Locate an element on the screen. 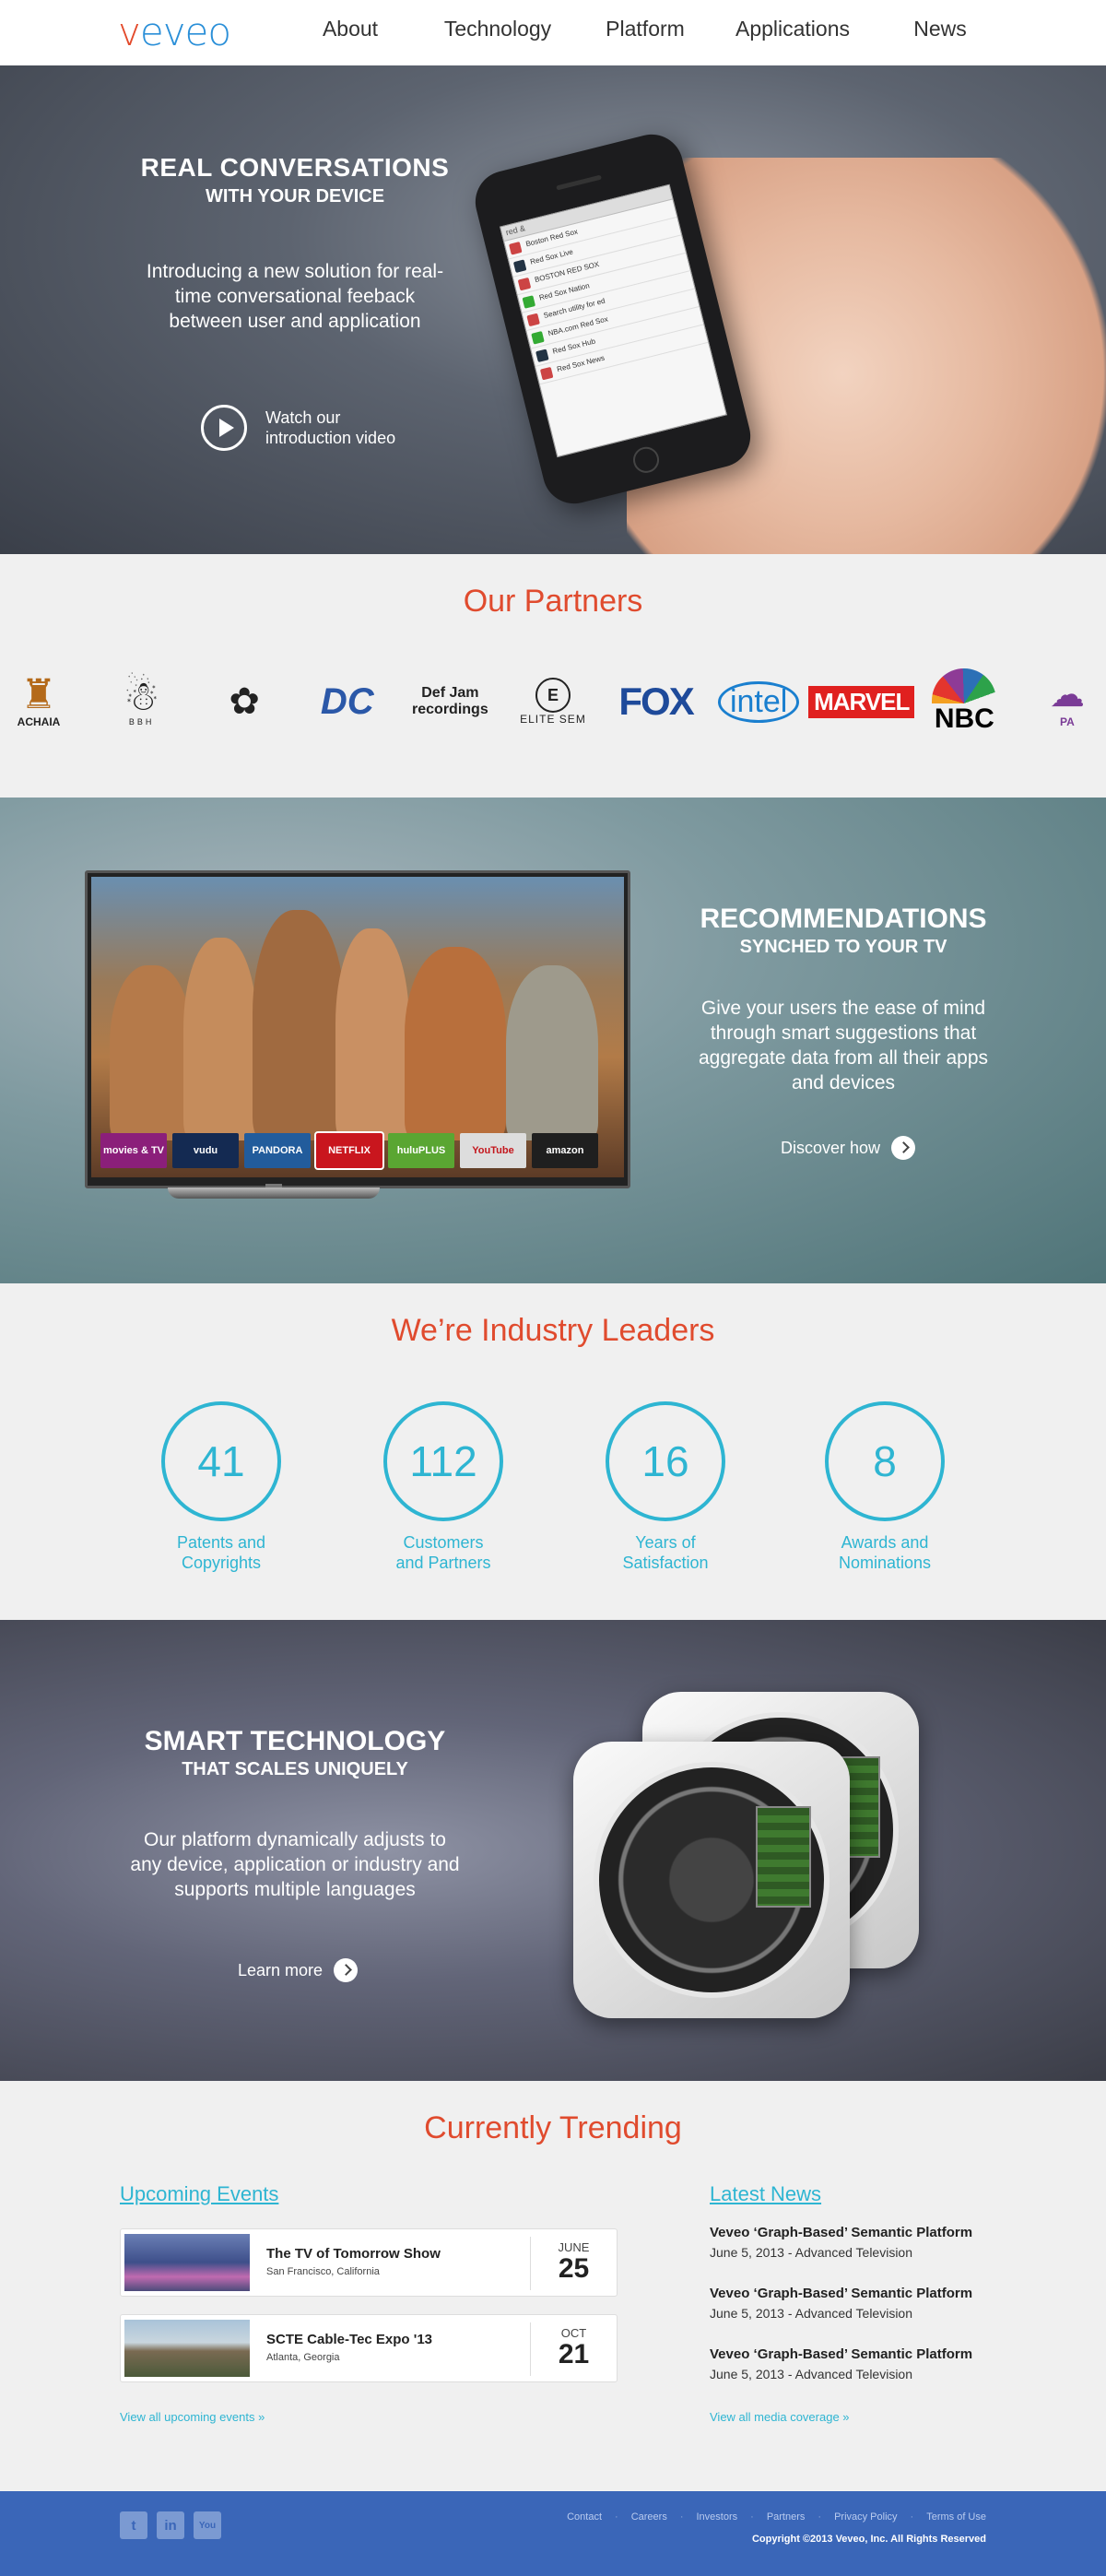 This screenshot has width=1106, height=2576. phone-home-button is located at coordinates (646, 459).